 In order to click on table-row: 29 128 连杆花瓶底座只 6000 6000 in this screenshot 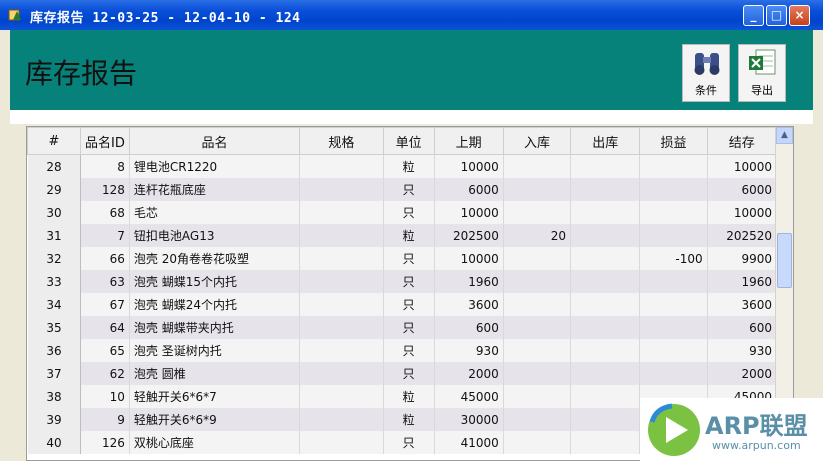, I will do `click(402, 189)`.